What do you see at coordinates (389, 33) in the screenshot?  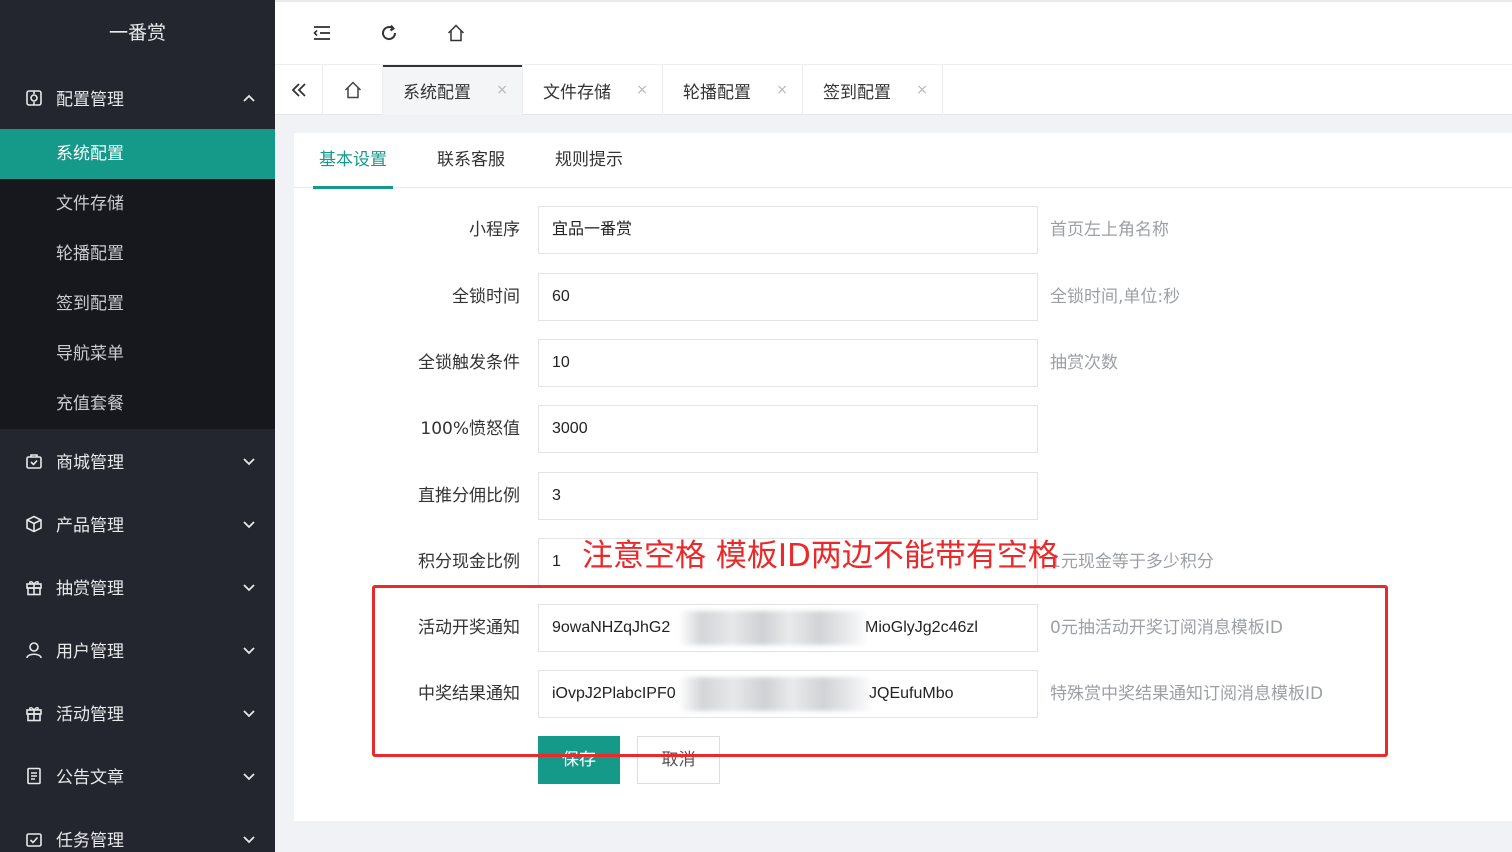 I see `refresh-icon` at bounding box center [389, 33].